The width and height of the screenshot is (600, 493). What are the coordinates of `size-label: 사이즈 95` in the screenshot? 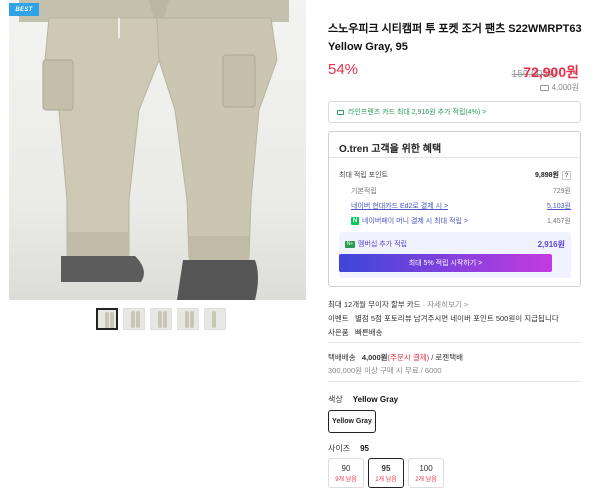 It's located at (348, 448).